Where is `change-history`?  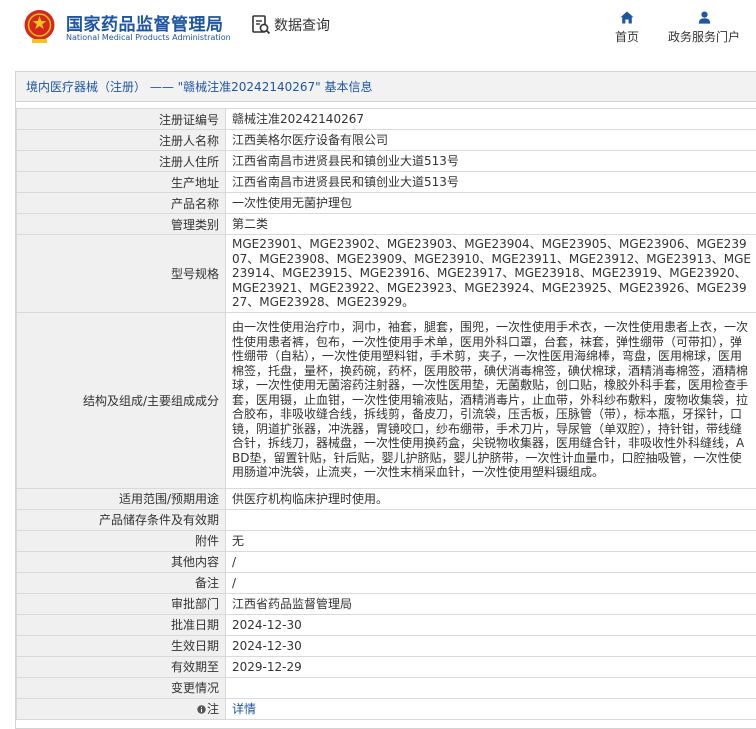
change-history is located at coordinates (490, 687).